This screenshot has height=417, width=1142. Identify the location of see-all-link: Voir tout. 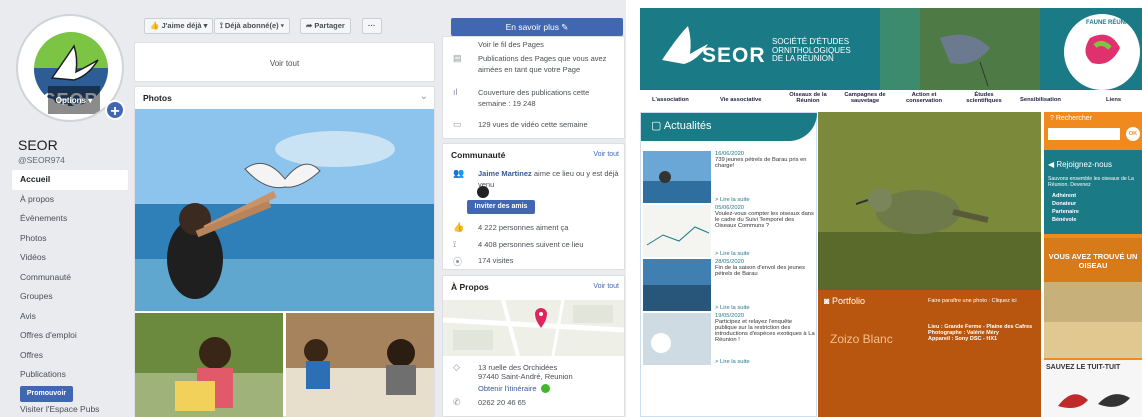
(284, 62).